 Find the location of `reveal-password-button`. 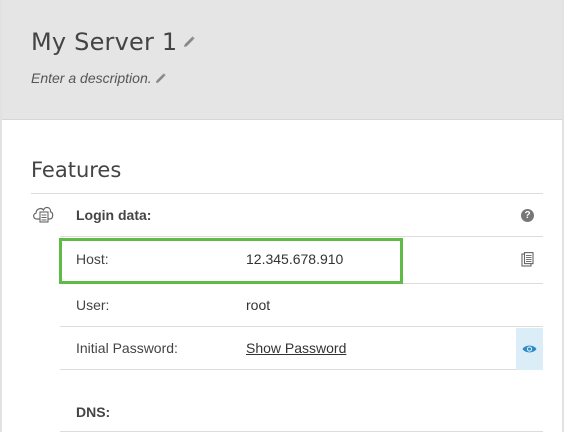

reveal-password-button is located at coordinates (529, 349).